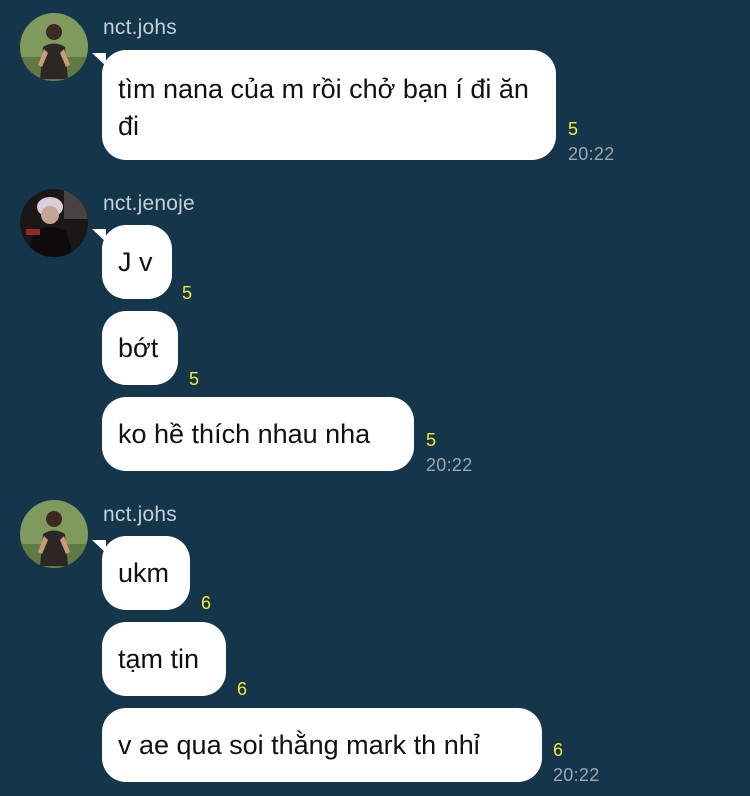 This screenshot has width=750, height=796. I want to click on user-avatar-dark-icon, so click(54, 223).